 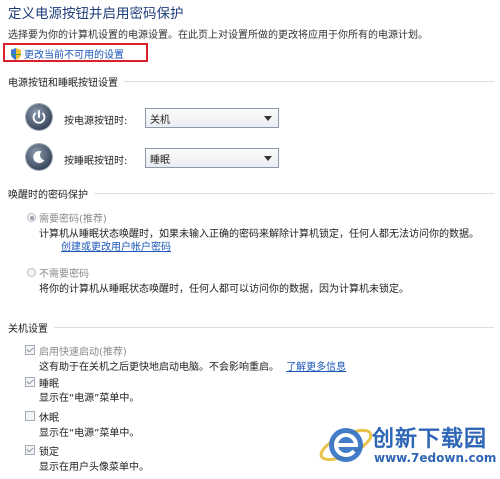 I want to click on lock-checkbox, so click(x=30, y=450).